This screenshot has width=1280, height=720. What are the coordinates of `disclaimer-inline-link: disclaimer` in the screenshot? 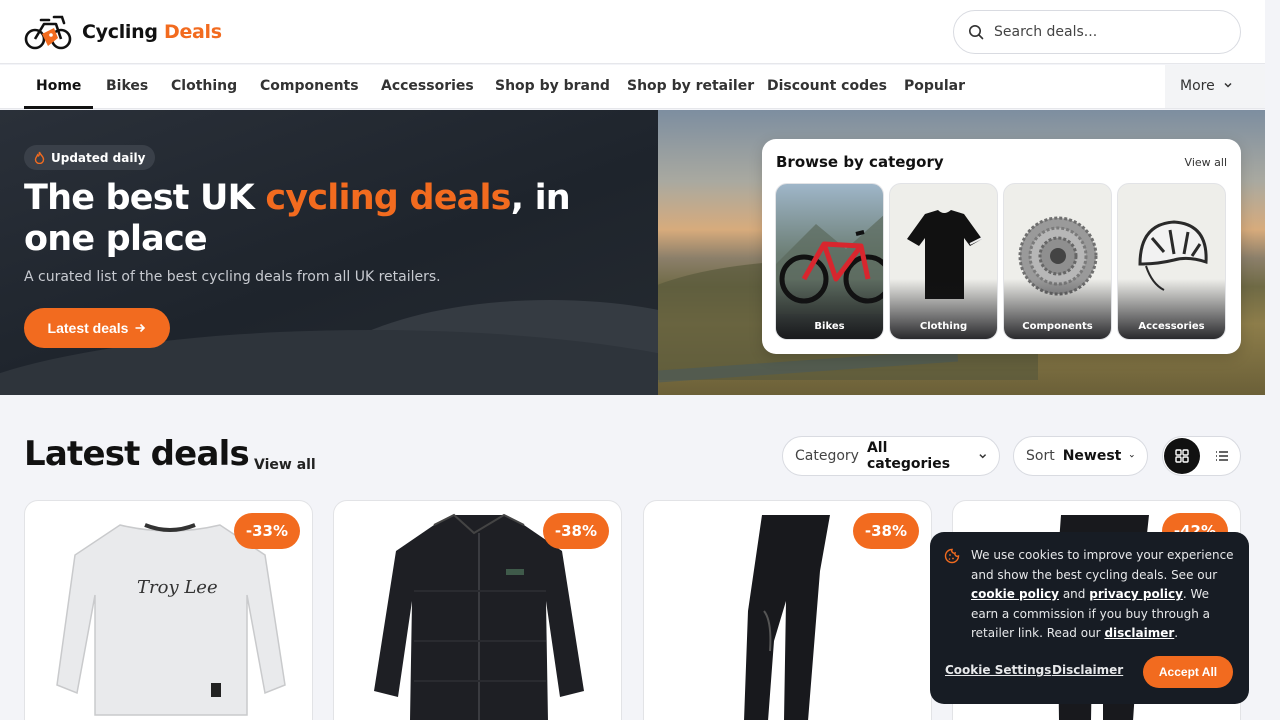 It's located at (1139, 633).